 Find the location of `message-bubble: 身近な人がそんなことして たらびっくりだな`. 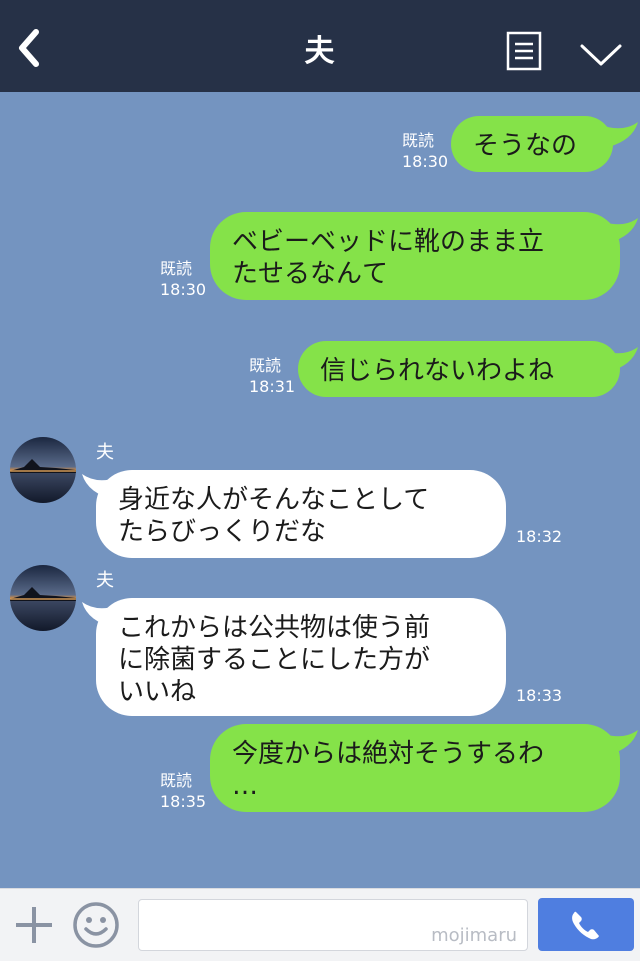

message-bubble: 身近な人がそんなことして たらびっくりだな is located at coordinates (301, 514).